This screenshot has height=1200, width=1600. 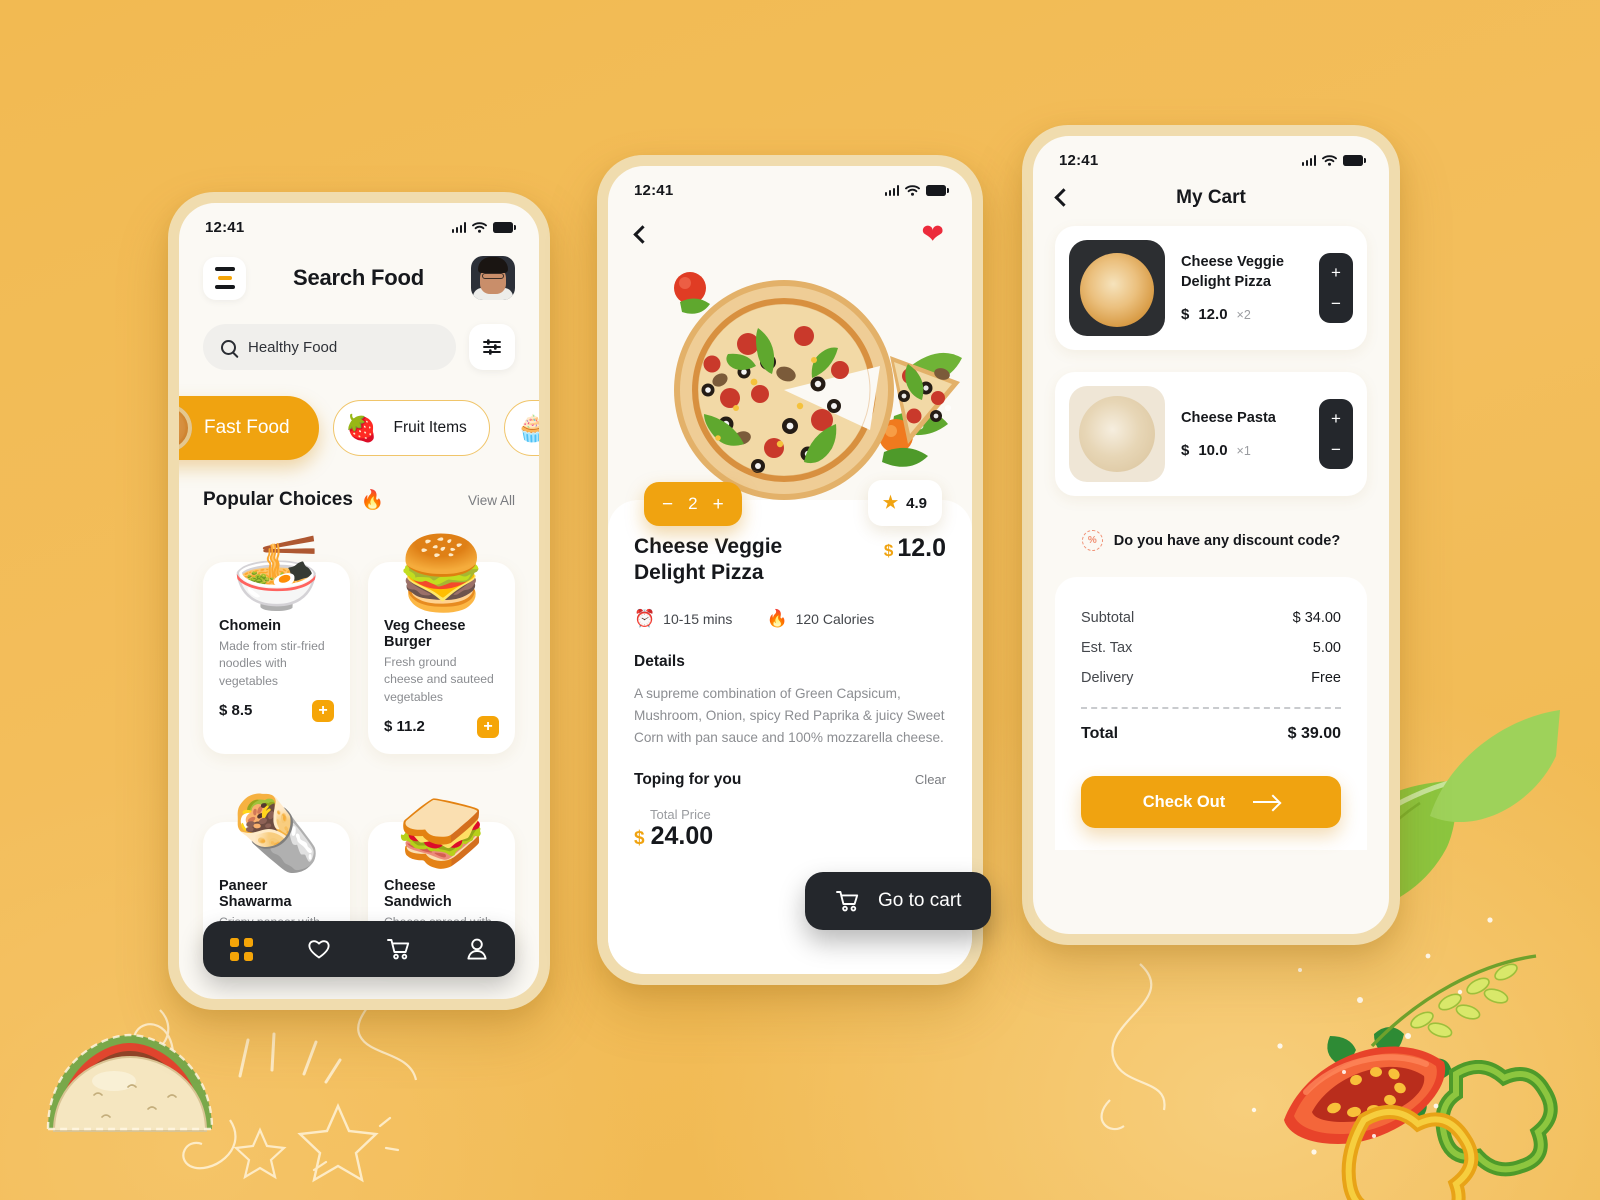 I want to click on heart-filled-icon: ❤, so click(x=932, y=234).